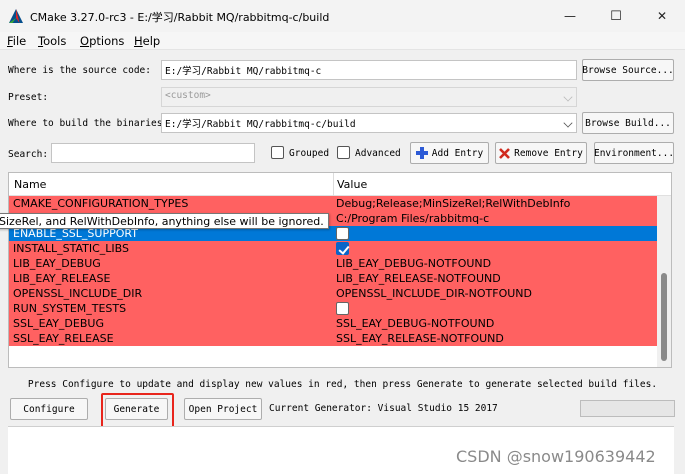  What do you see at coordinates (627, 408) in the screenshot?
I see `progress-bar` at bounding box center [627, 408].